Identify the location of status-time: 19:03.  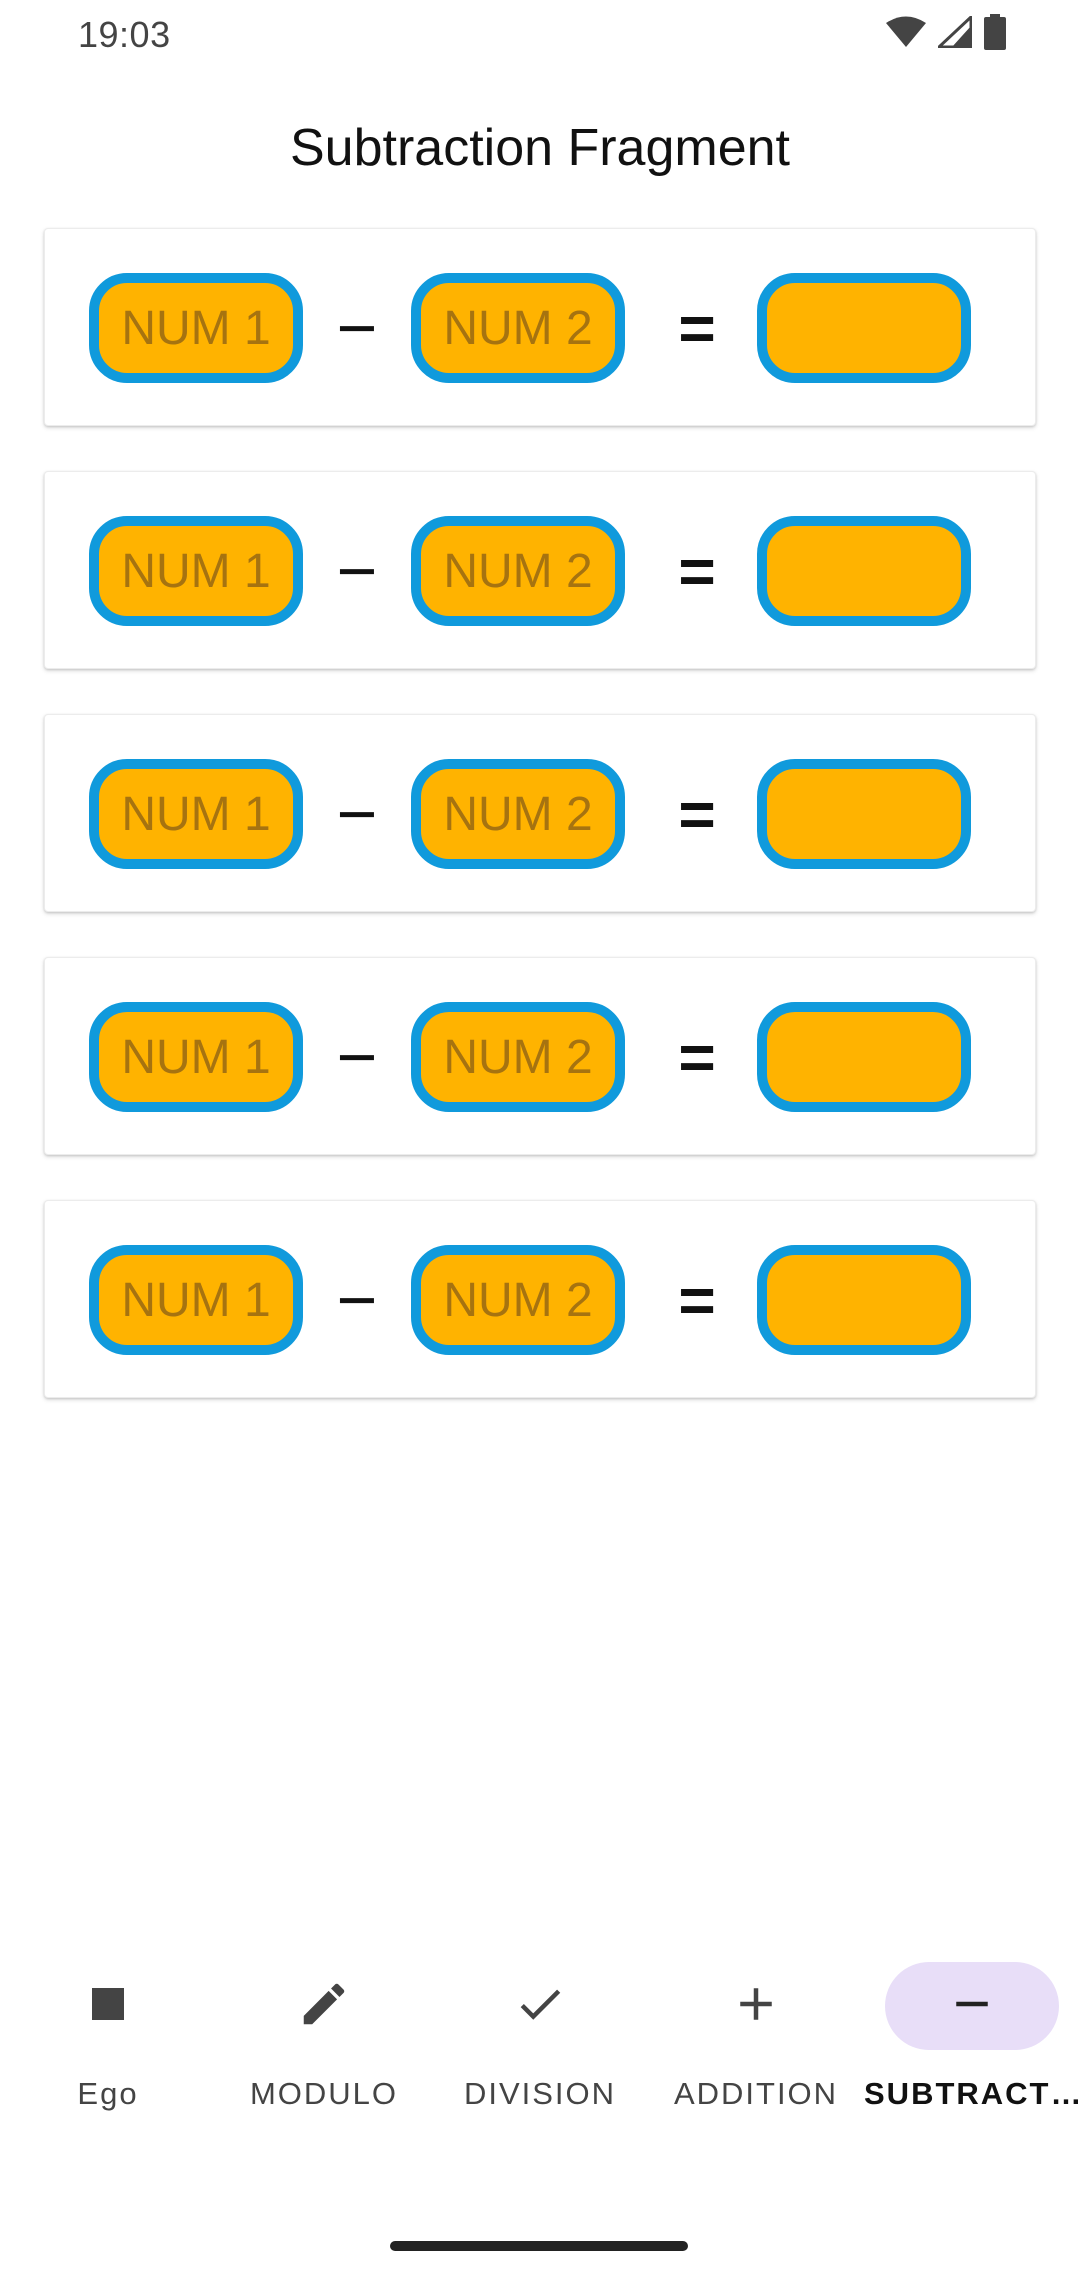
(124, 34).